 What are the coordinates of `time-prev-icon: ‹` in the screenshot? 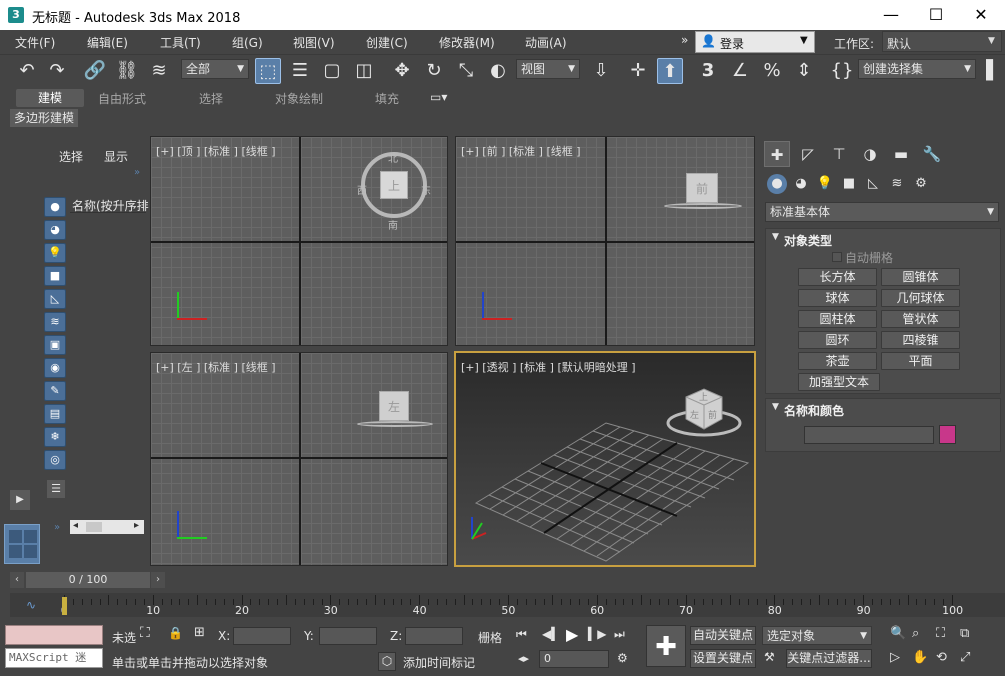 It's located at (17, 580).